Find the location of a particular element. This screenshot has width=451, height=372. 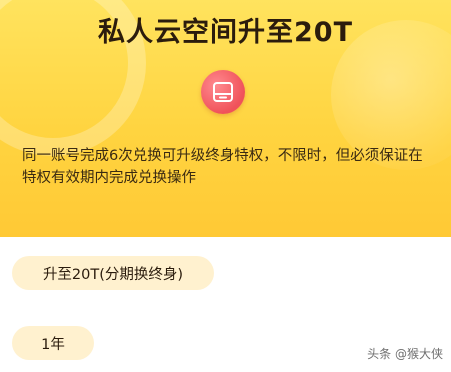

option-label: 1年 is located at coordinates (53, 344).